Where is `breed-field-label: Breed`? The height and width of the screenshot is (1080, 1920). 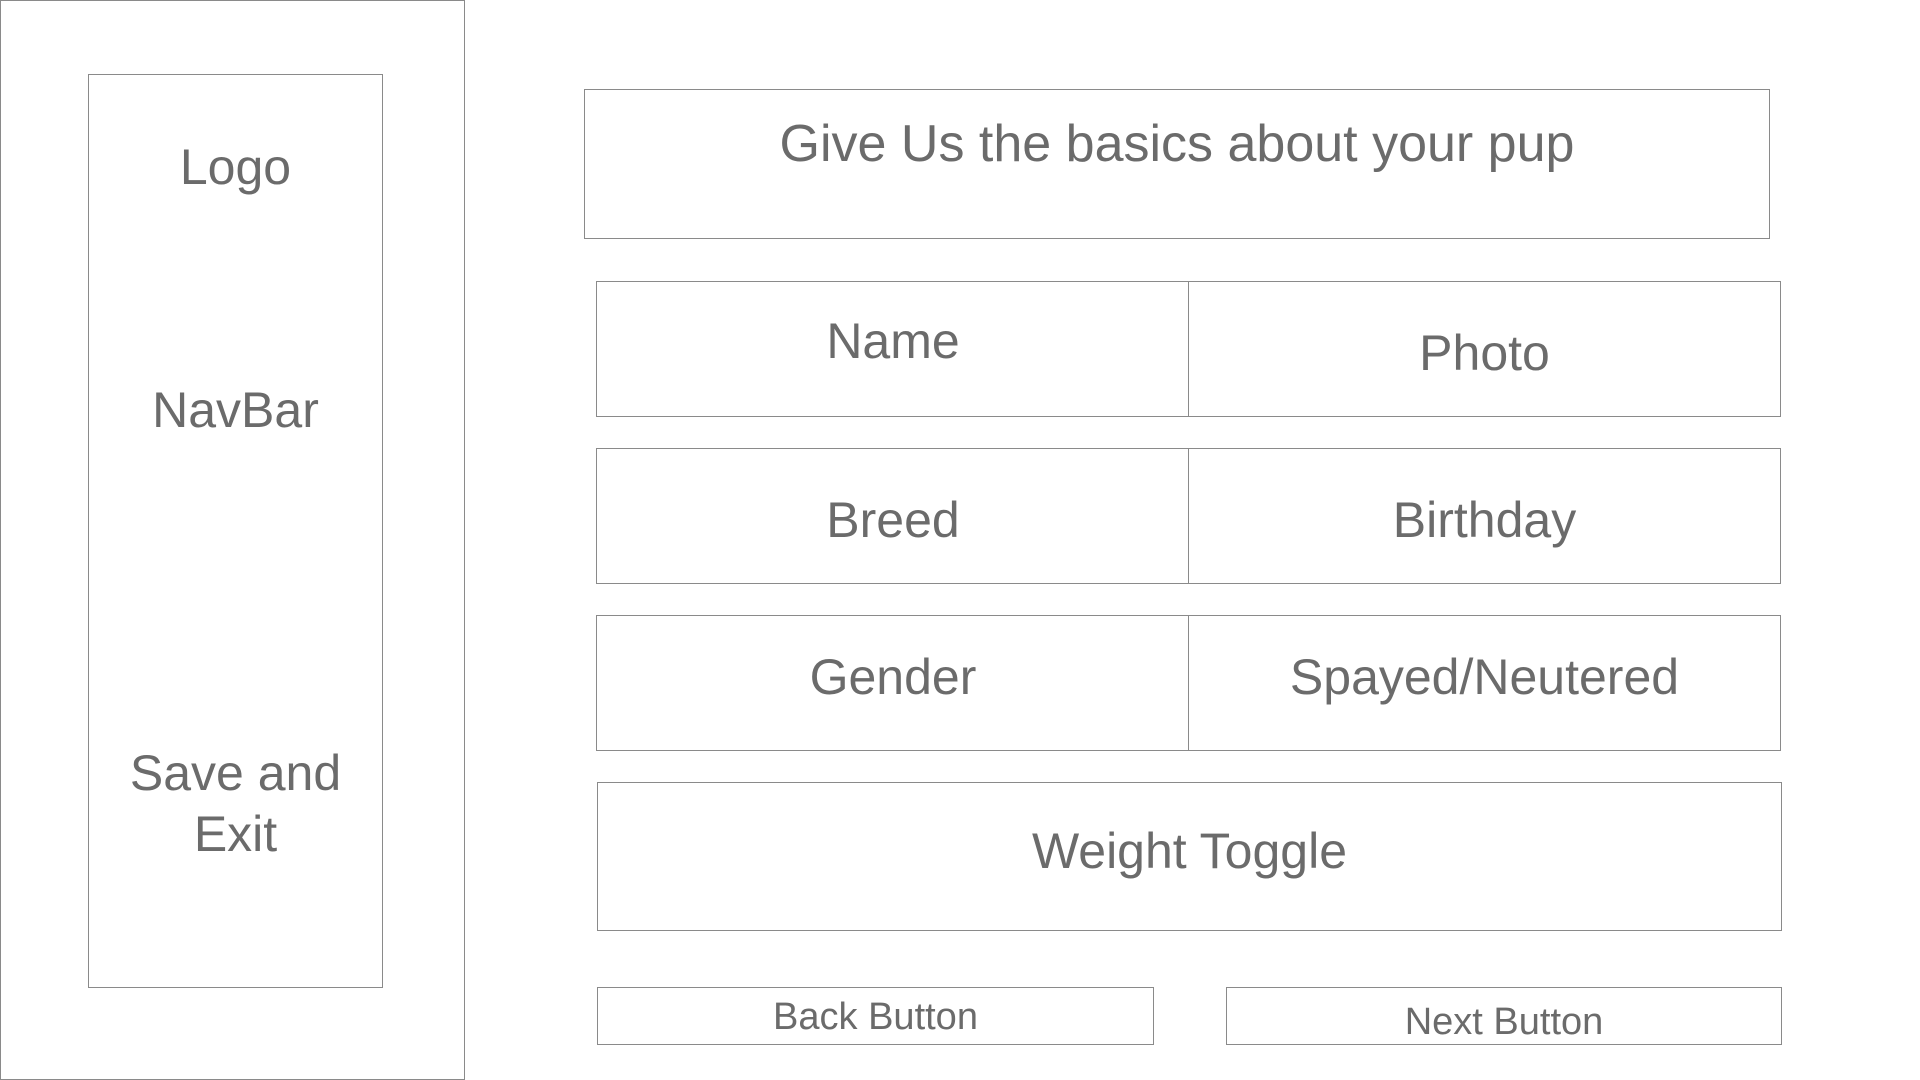
breed-field-label: Breed is located at coordinates (893, 520).